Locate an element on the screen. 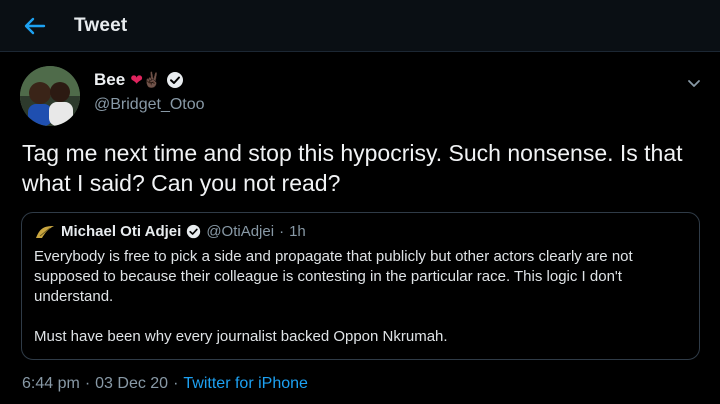  avatar is located at coordinates (50, 96).